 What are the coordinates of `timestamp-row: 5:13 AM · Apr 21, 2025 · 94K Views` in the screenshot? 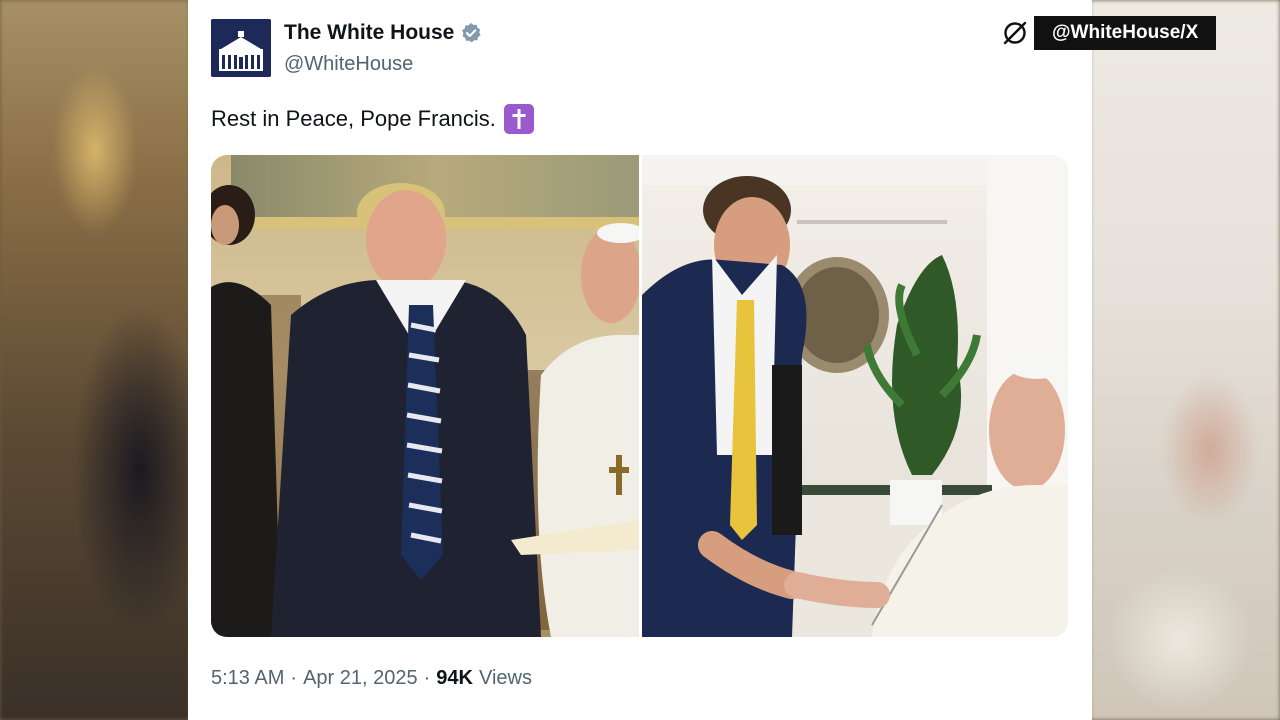 It's located at (371, 678).